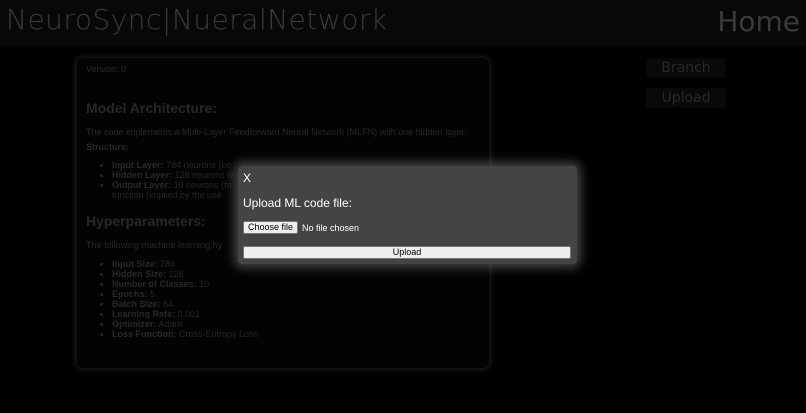 This screenshot has height=413, width=806. What do you see at coordinates (271, 227) in the screenshot?
I see `choose-file-button: Choose file` at bounding box center [271, 227].